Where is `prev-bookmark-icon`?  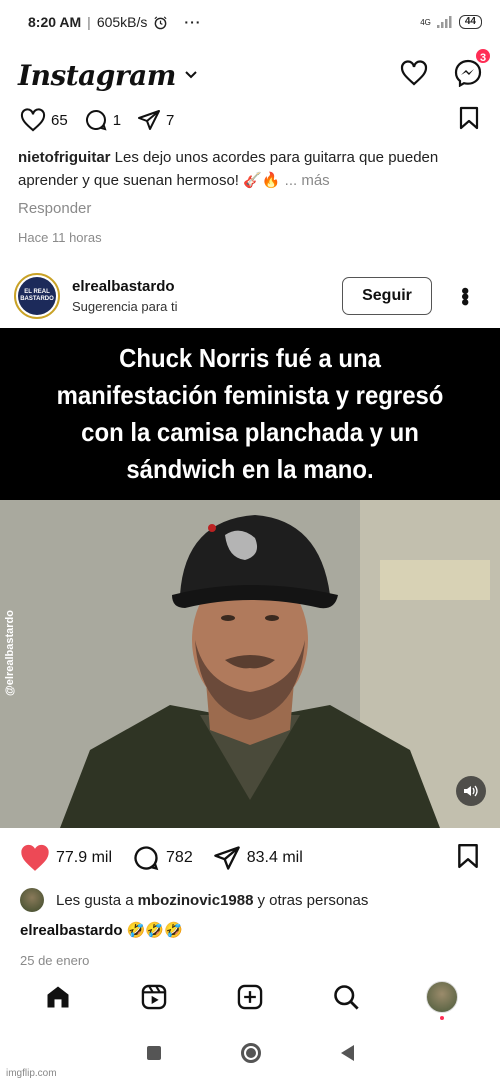 prev-bookmark-icon is located at coordinates (469, 120).